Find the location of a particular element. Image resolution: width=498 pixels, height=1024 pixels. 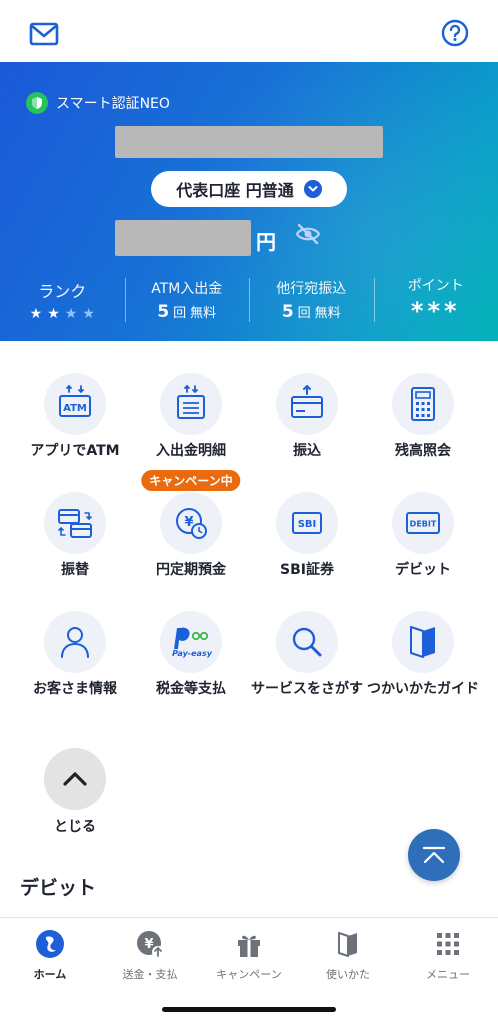

tile-atm-app: ATM アプリでATM is located at coordinates (75, 416).